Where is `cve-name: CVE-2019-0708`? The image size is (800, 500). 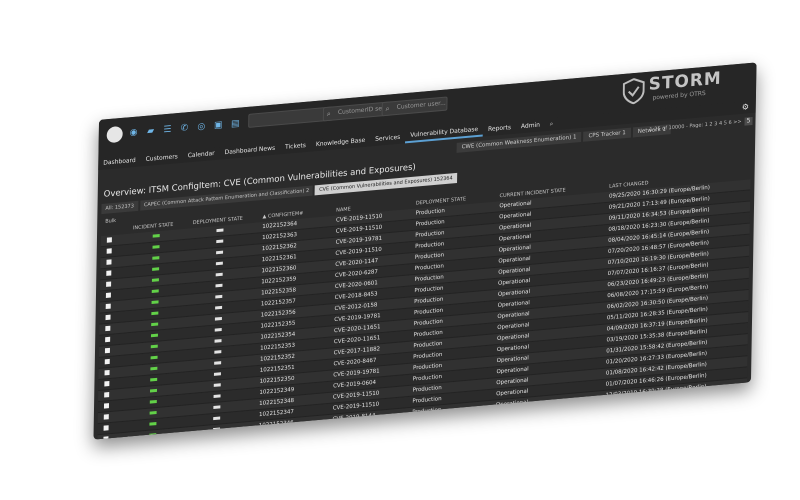
cve-name: CVE-2019-0708 is located at coordinates (353, 437).